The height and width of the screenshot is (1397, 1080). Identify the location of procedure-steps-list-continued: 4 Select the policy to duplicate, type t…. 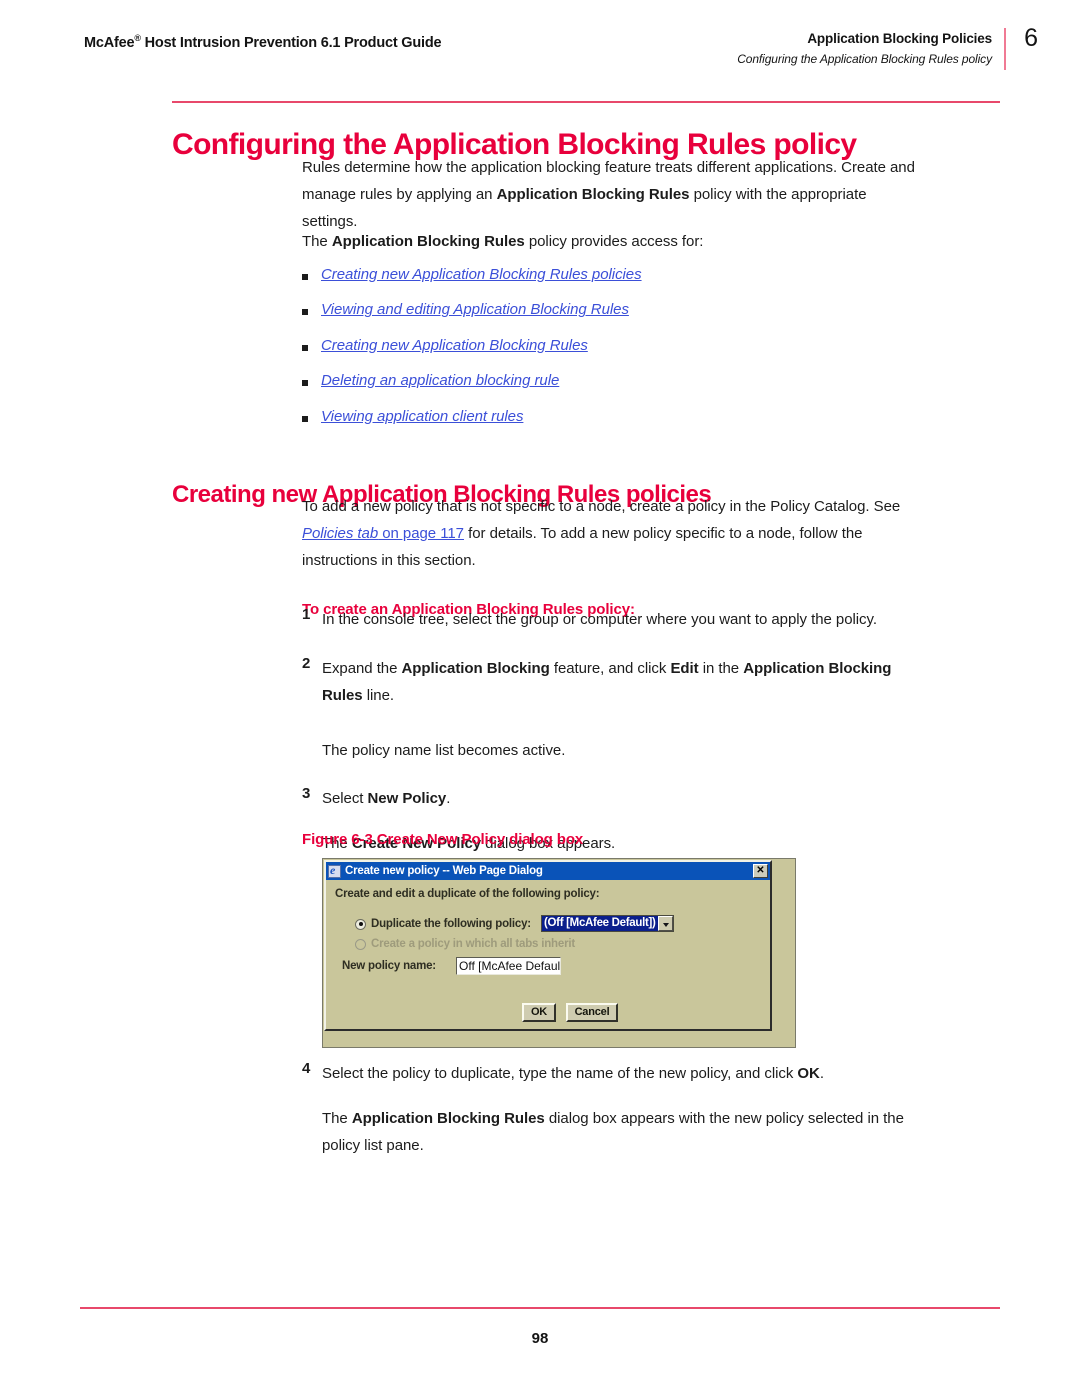
(612, 1110).